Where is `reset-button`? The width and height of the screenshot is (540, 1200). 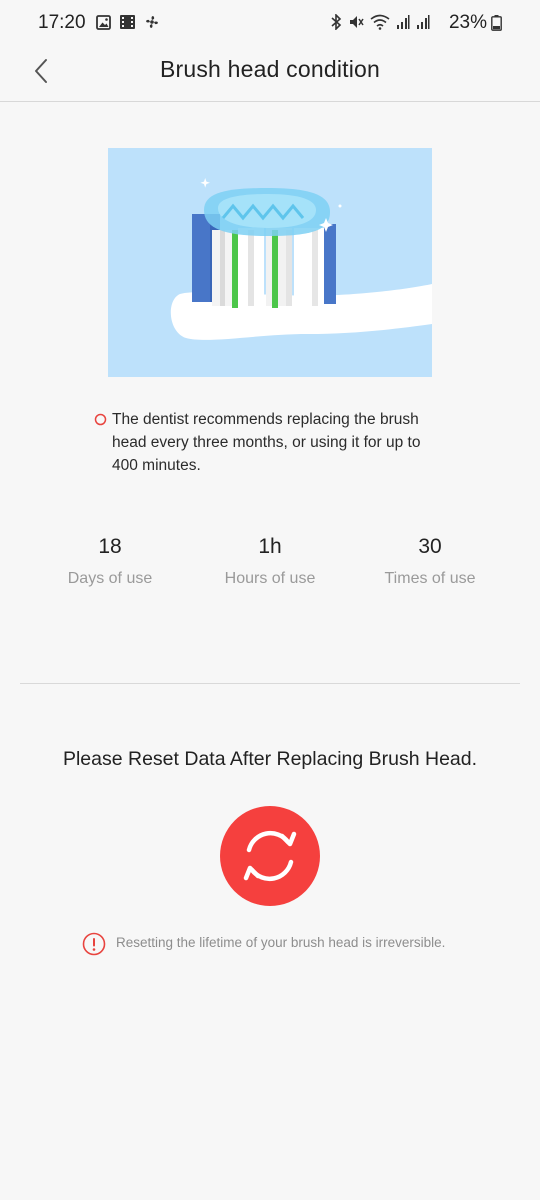
reset-button is located at coordinates (270, 856).